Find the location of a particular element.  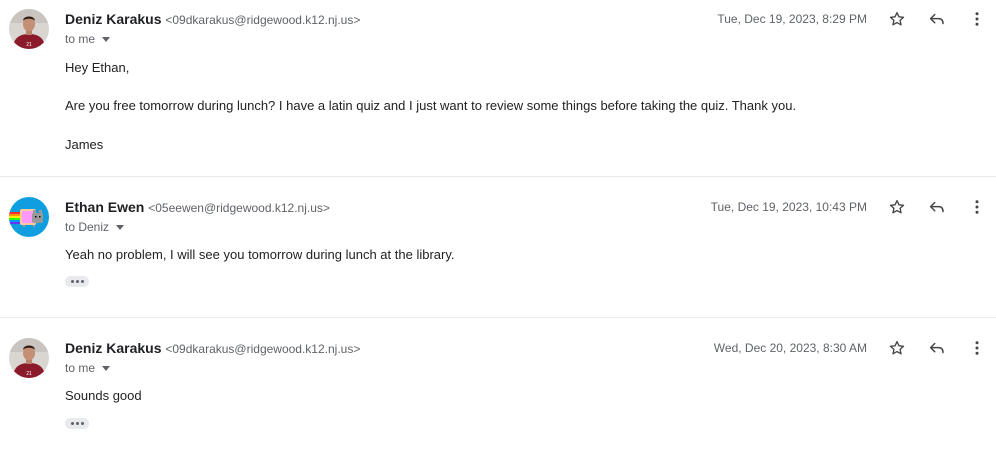

message-body-paragraph: Hey Ethan, is located at coordinates (97, 67).